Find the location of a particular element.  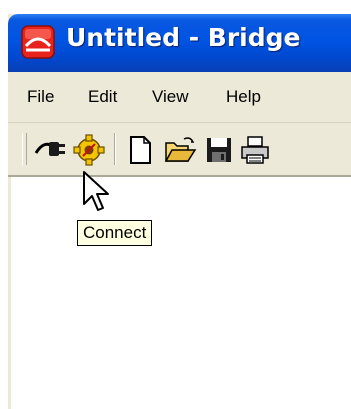

menu-edit: Edit is located at coordinates (102, 97).